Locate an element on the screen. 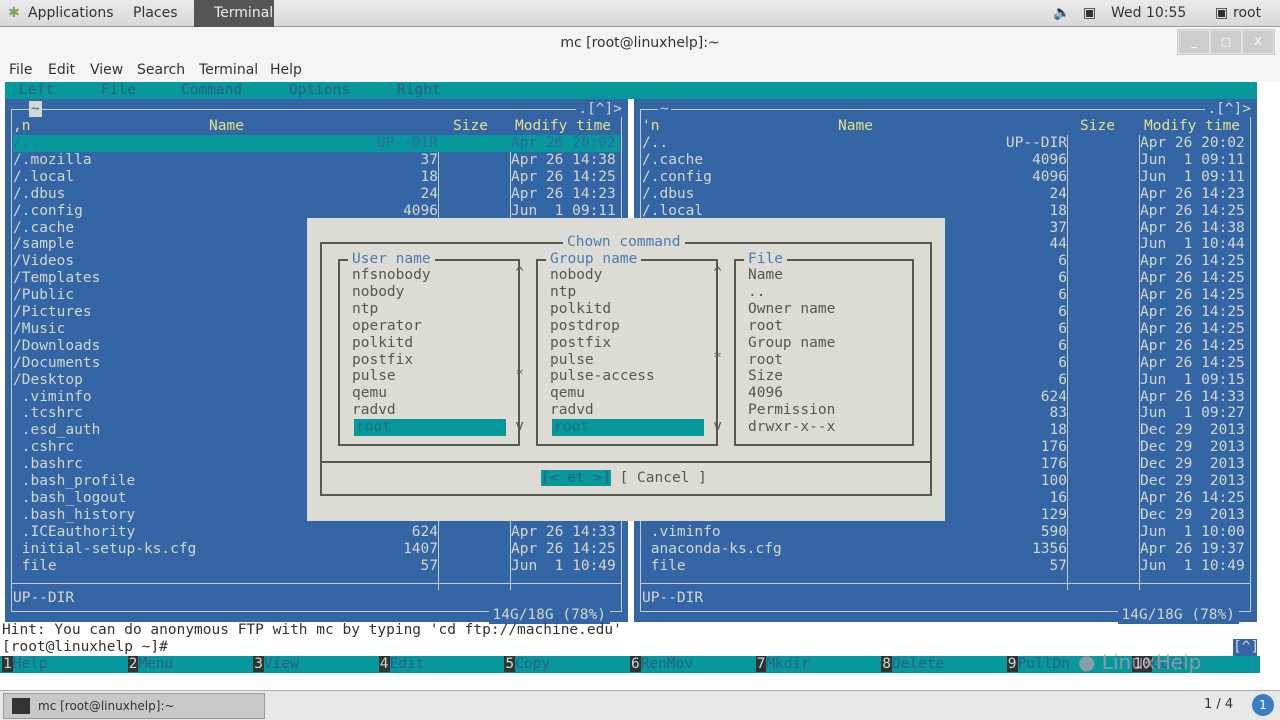  fkey-edit-button: 4Edit is located at coordinates (401, 664).